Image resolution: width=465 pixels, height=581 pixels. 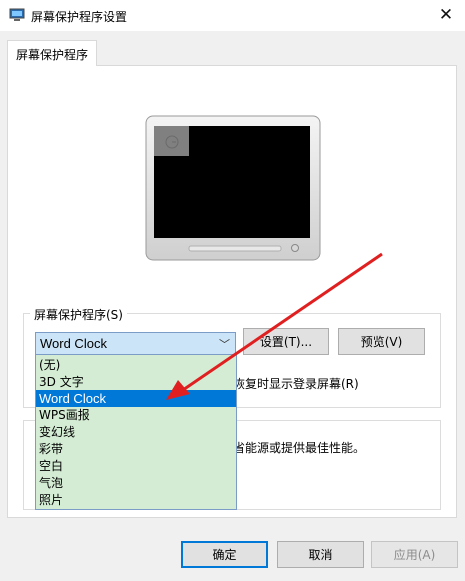 I want to click on window-title: 屏幕保护程序设置, so click(x=79, y=17).